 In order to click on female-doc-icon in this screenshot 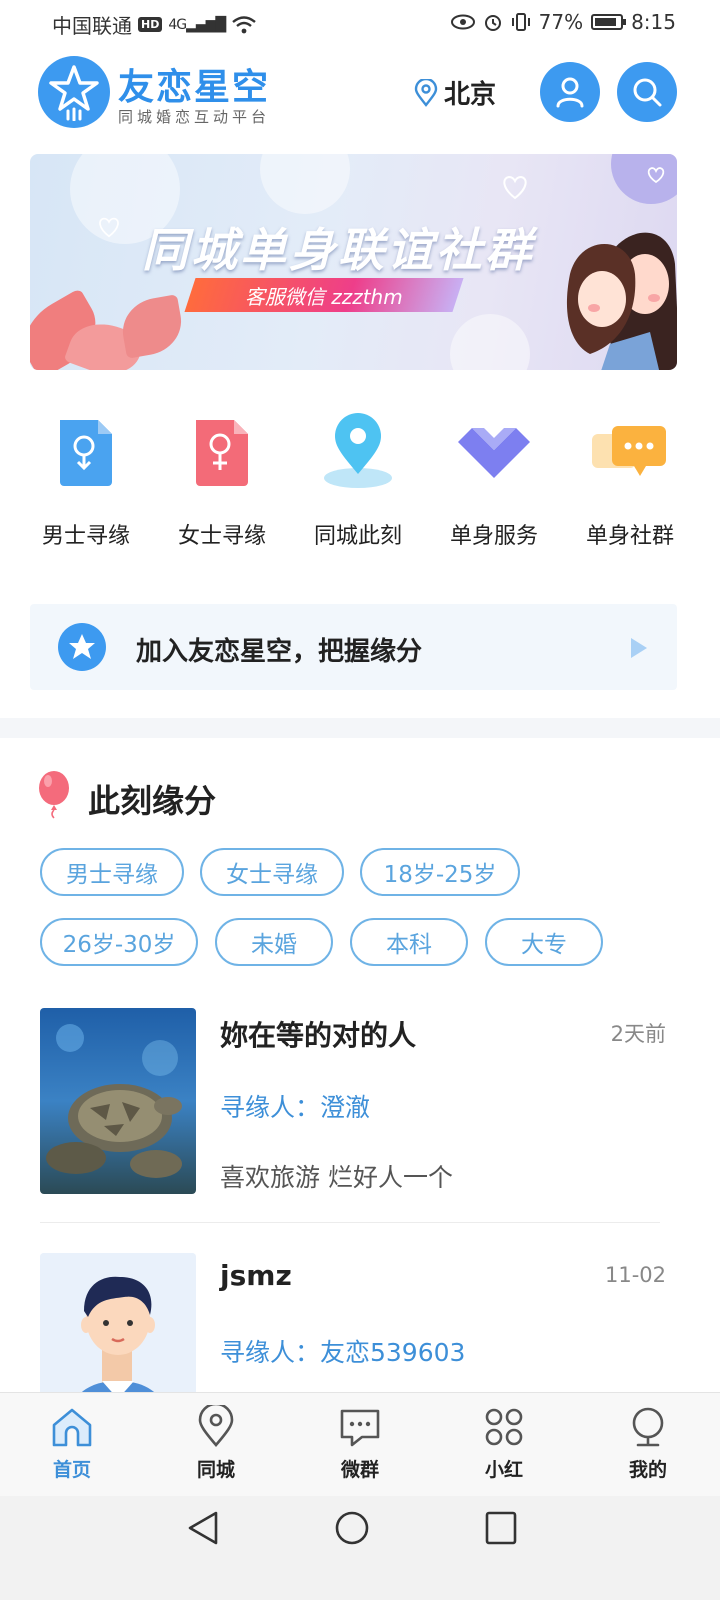, I will do `click(222, 452)`.